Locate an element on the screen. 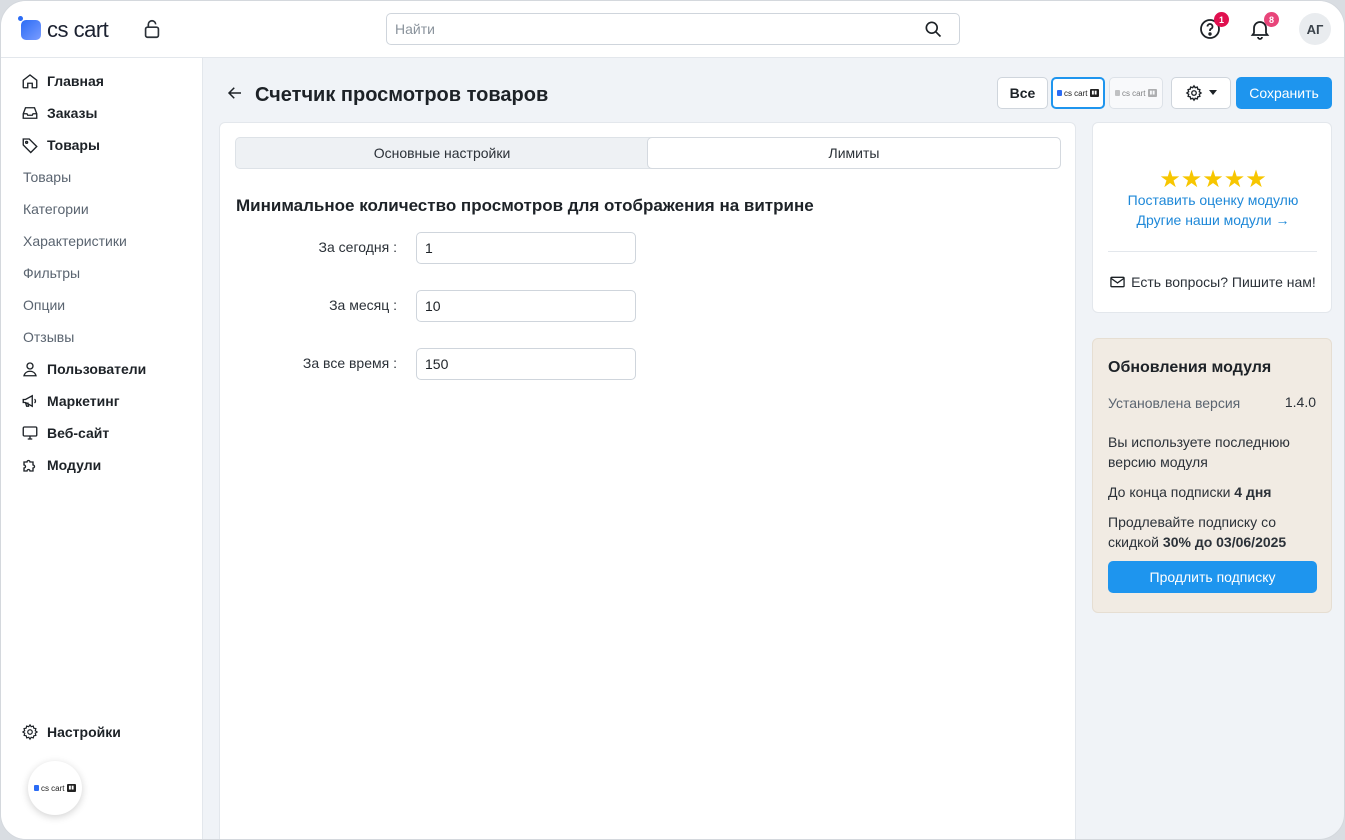  rate-module-link: Поставить оценку модулю is located at coordinates (1213, 200).